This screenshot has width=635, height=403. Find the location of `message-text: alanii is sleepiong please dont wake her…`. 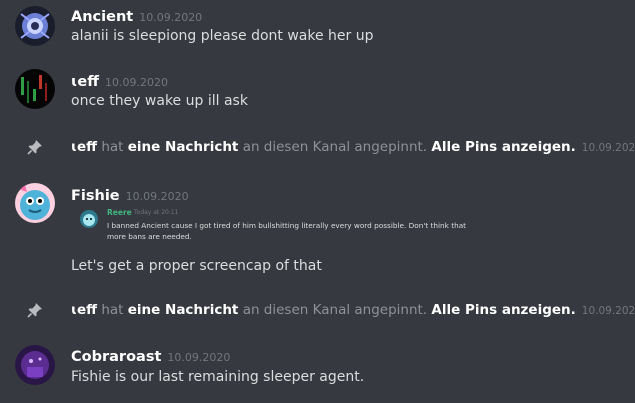

message-text: alanii is sleepiong please dont wake her… is located at coordinates (222, 36).